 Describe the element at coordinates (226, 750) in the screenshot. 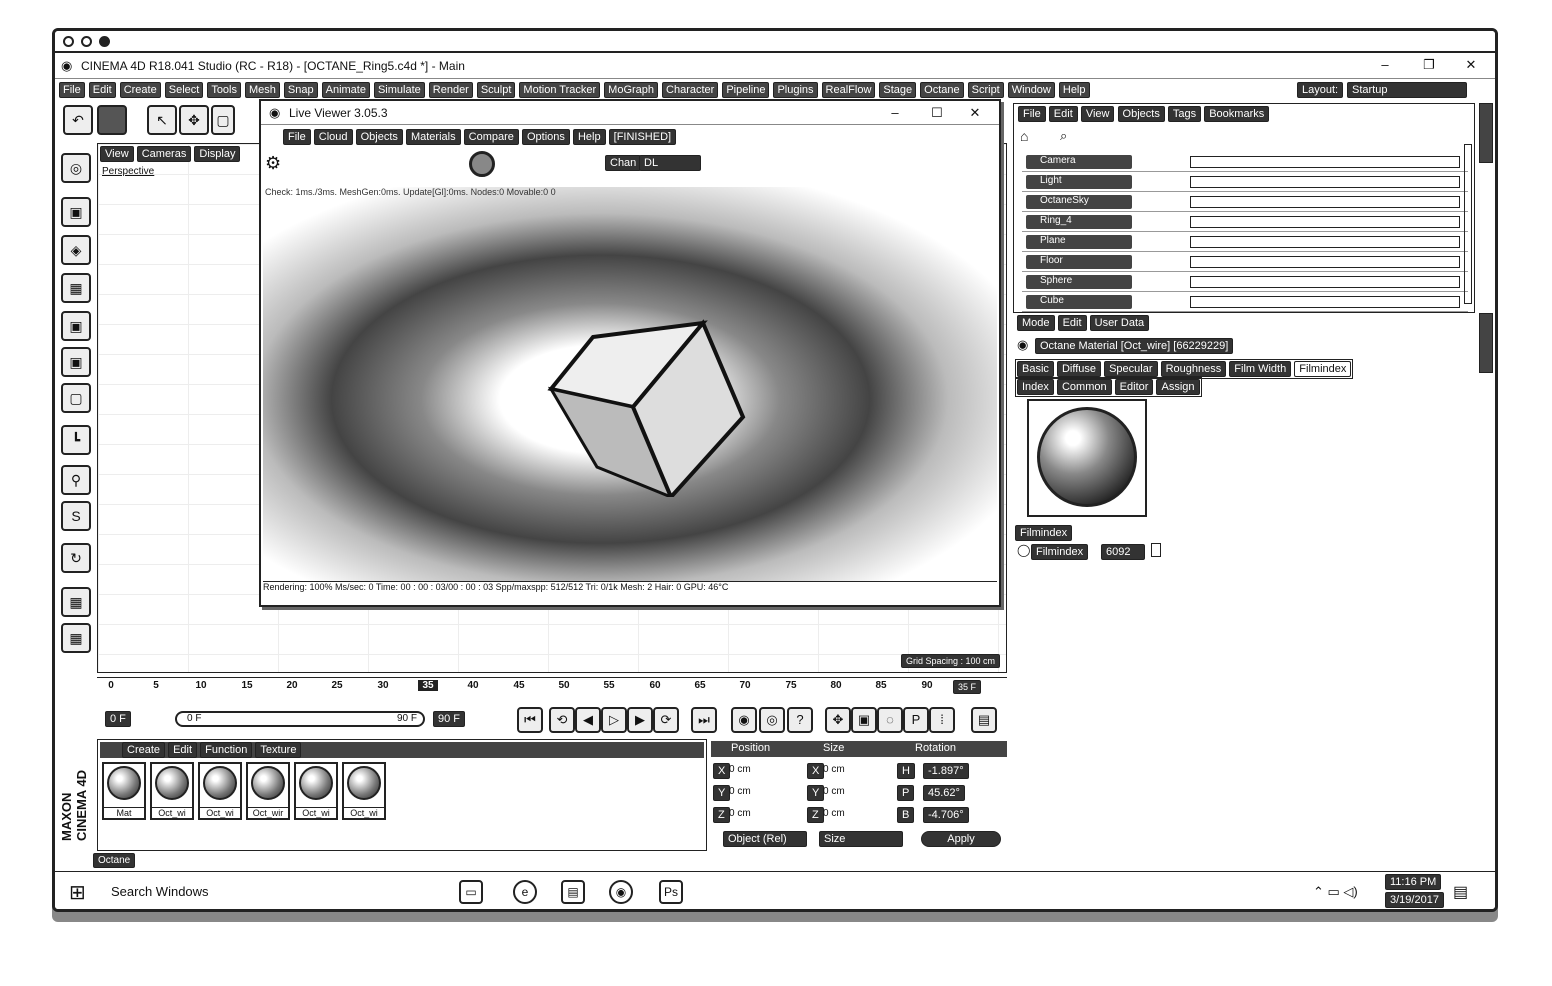

I see `mm-menu-function: Function` at that location.